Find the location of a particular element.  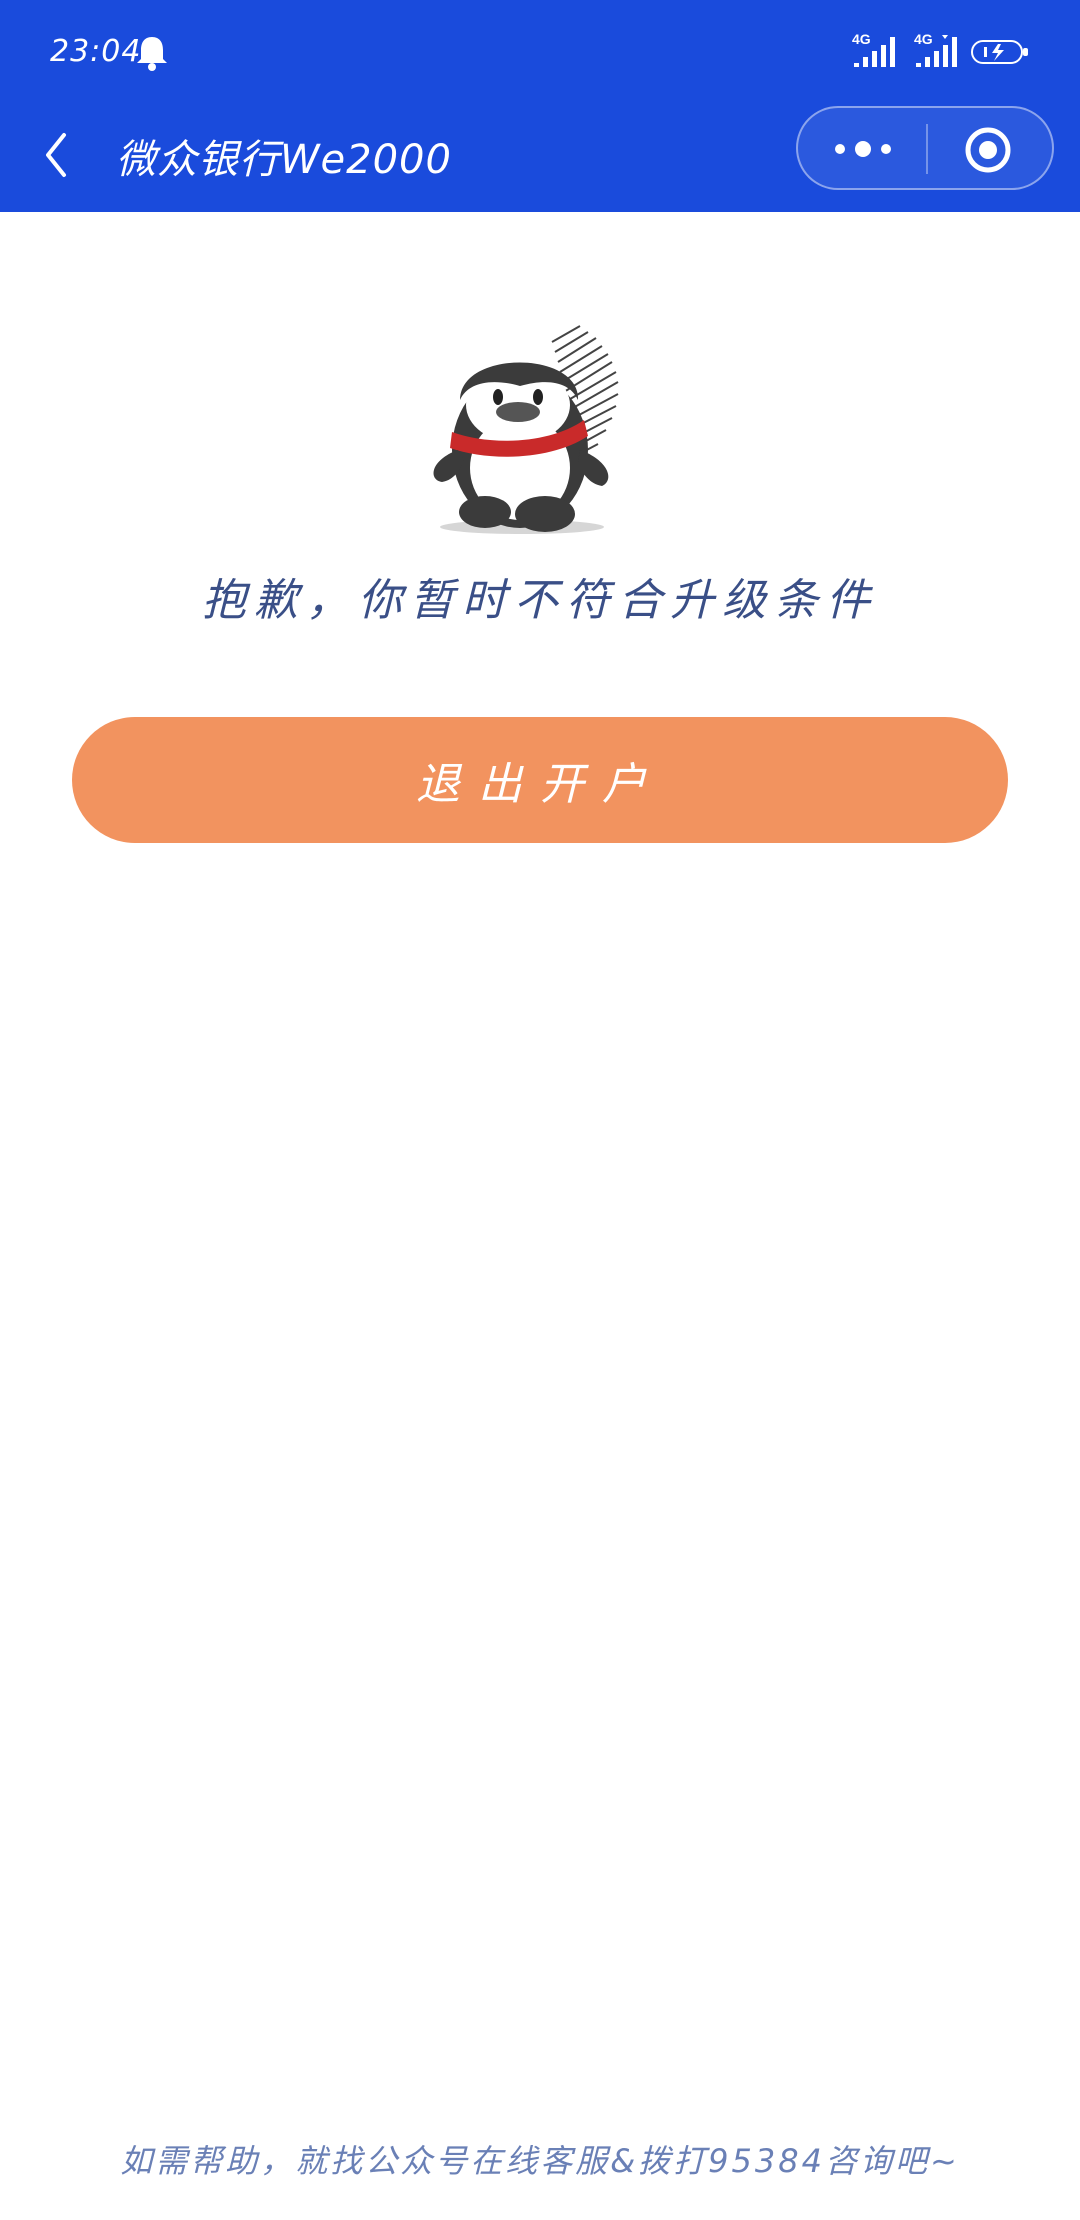

ineligible-message: 抱歉，你暂时不符合升级条件 is located at coordinates (540, 600).